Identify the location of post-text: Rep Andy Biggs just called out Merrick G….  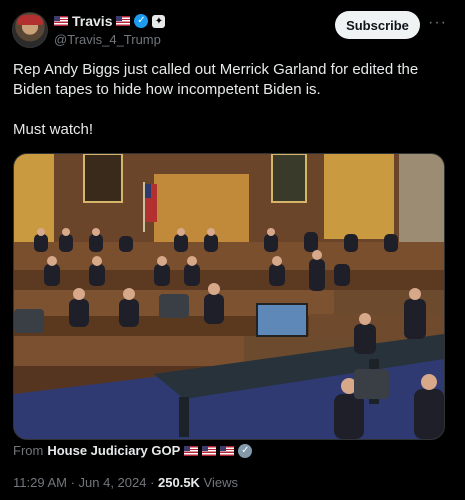
(228, 100).